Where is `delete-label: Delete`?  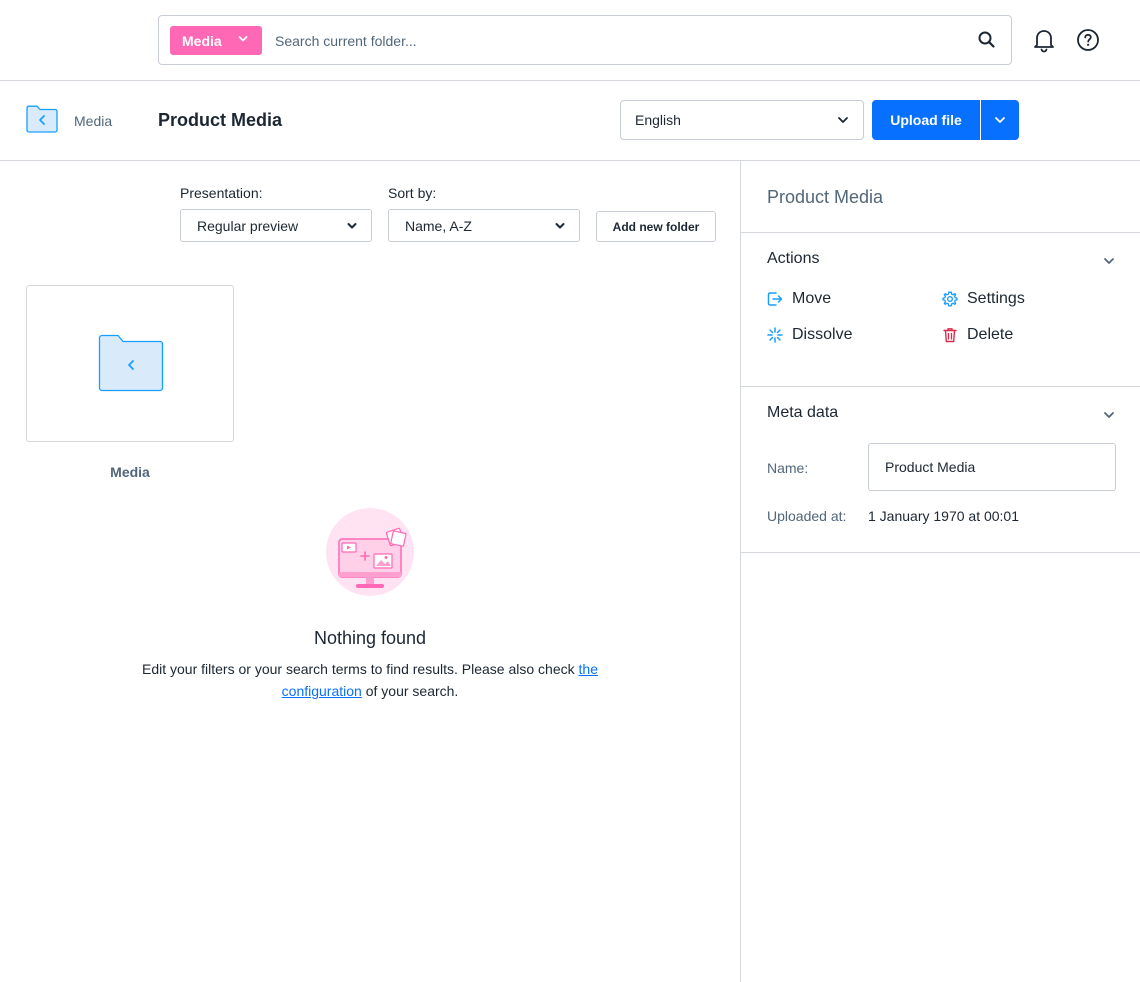 delete-label: Delete is located at coordinates (990, 334).